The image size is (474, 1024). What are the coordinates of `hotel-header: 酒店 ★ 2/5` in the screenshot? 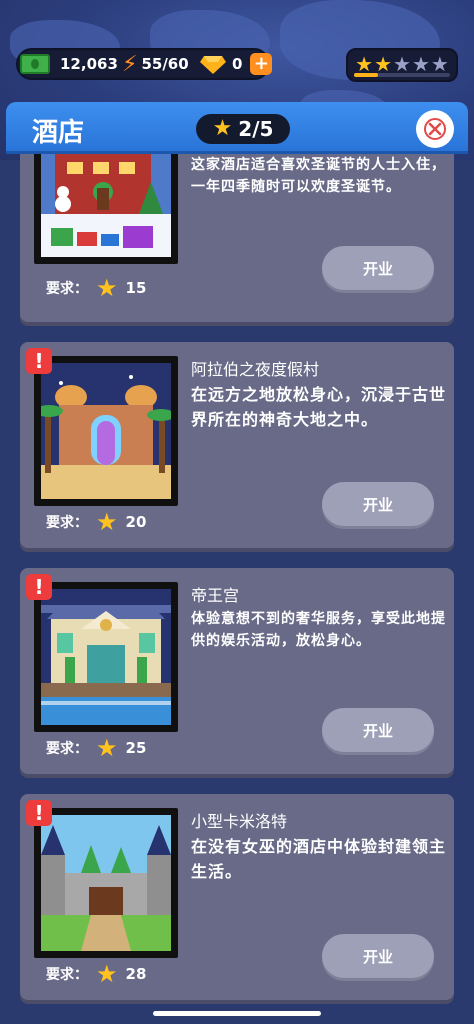 It's located at (237, 128).